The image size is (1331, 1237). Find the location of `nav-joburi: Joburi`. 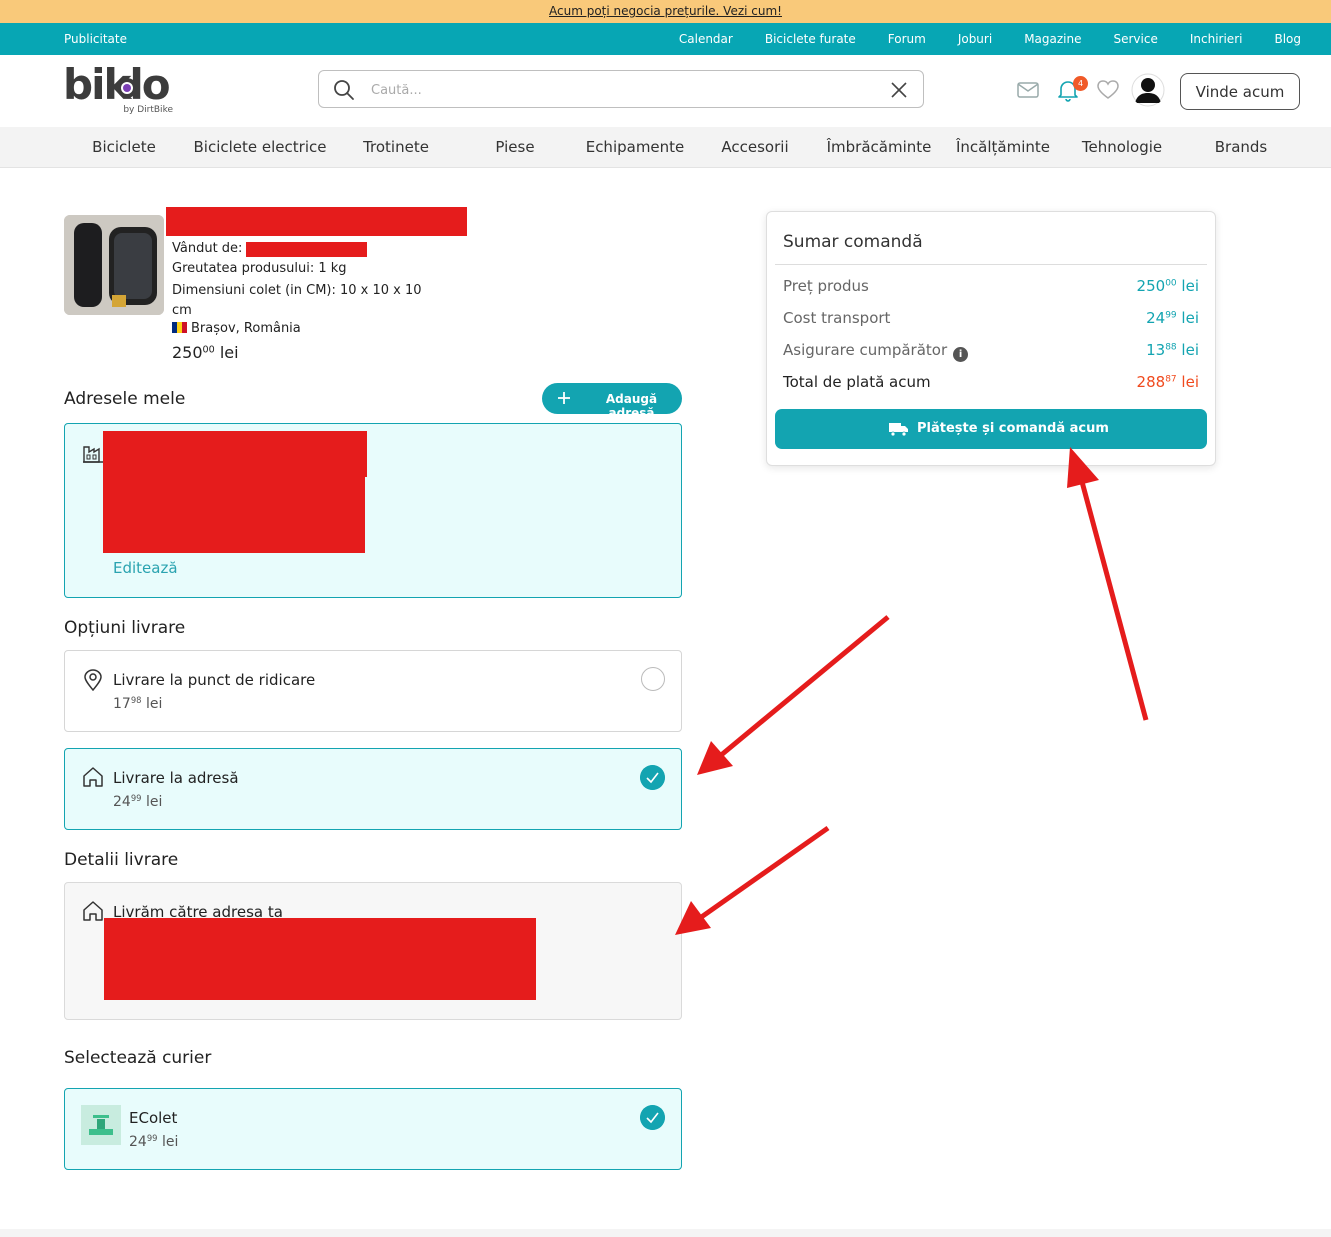

nav-joburi: Joburi is located at coordinates (975, 39).